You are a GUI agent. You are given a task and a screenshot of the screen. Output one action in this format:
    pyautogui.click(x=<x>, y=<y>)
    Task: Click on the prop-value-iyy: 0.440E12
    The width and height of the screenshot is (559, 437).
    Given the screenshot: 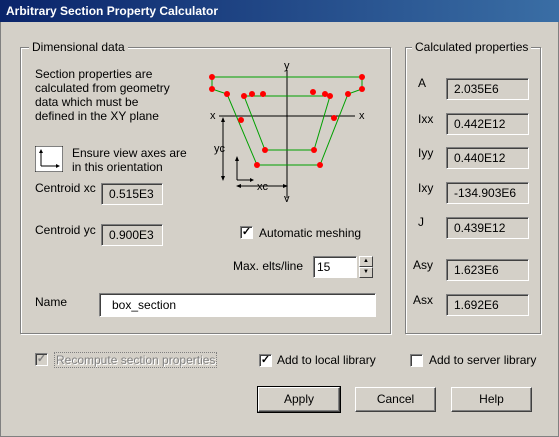 What is the action you would take?
    pyautogui.click(x=487, y=158)
    